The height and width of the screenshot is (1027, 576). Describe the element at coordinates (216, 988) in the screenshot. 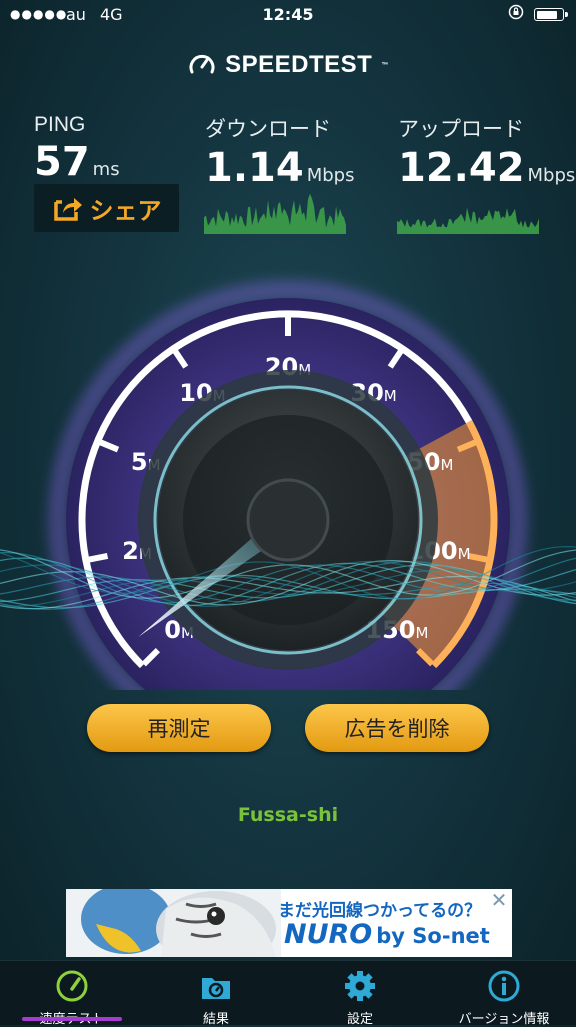

I see `results-folder-icon` at that location.